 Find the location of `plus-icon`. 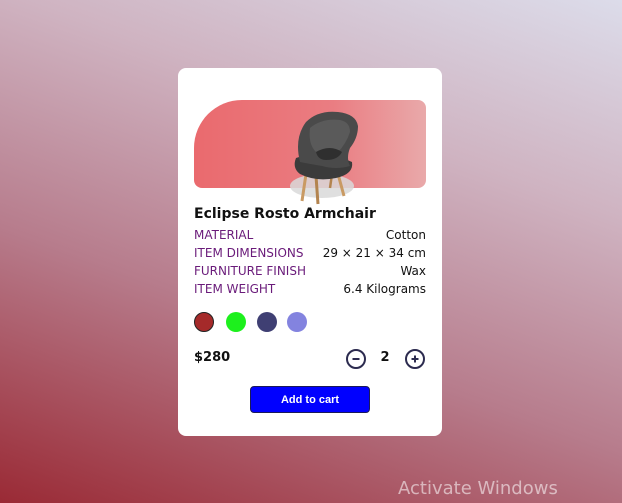

plus-icon is located at coordinates (415, 359).